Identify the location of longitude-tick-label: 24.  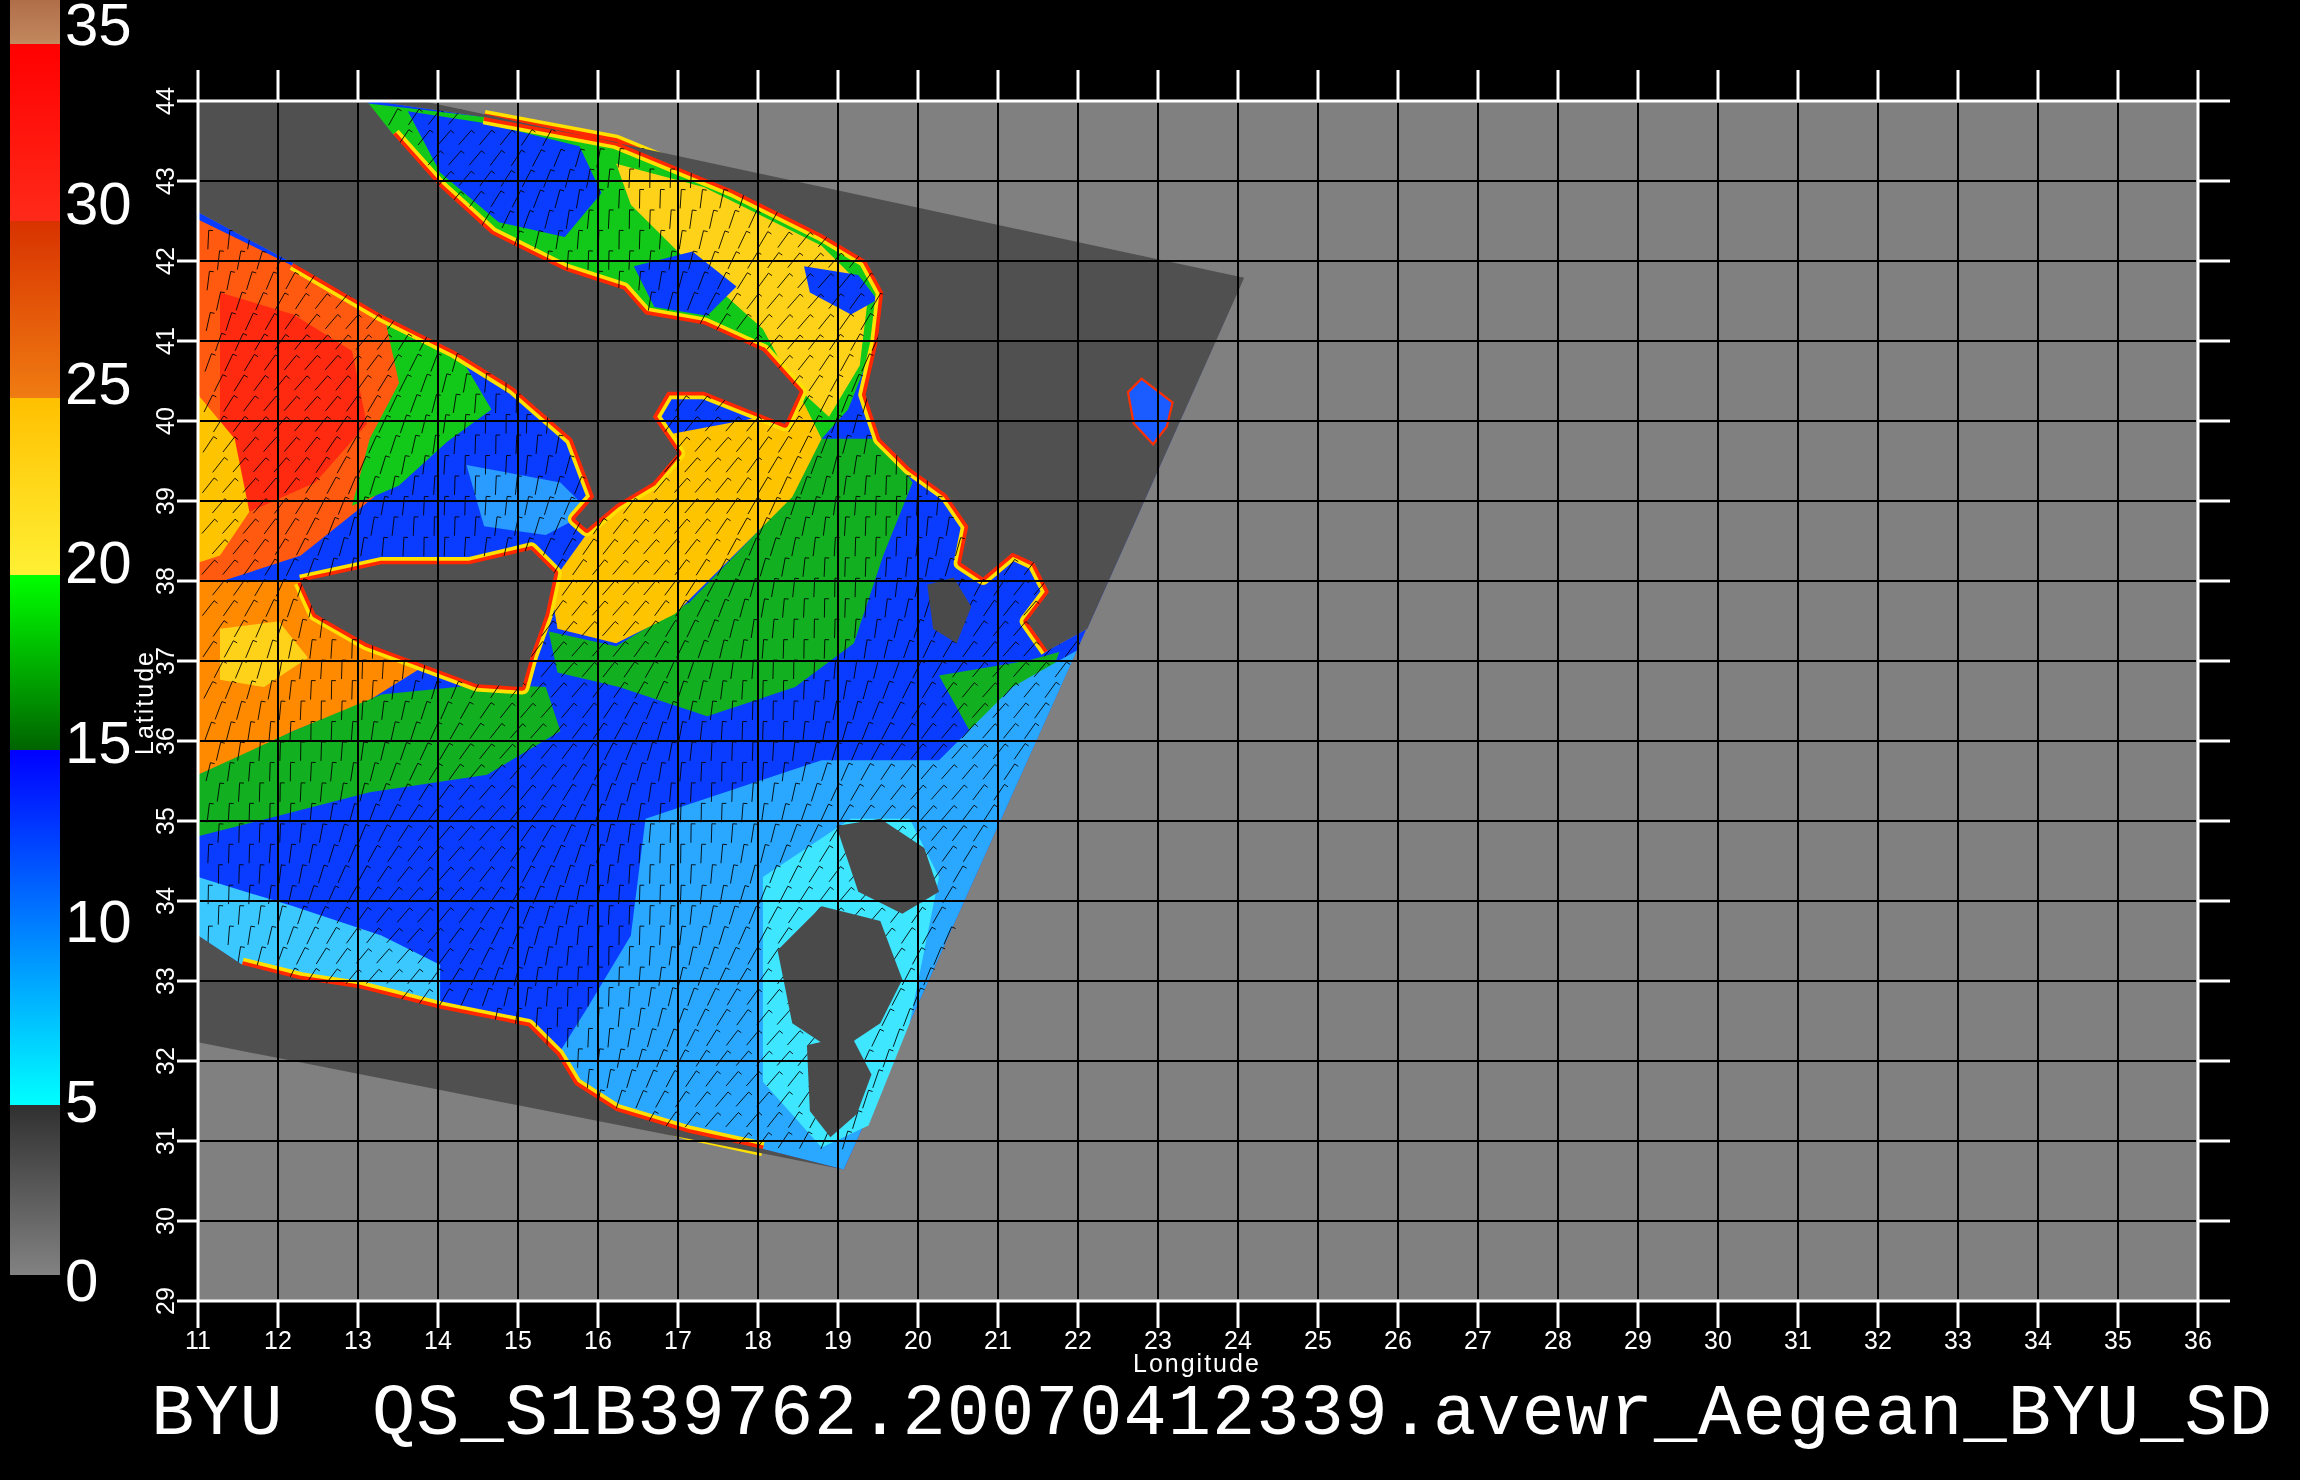
(1238, 1340).